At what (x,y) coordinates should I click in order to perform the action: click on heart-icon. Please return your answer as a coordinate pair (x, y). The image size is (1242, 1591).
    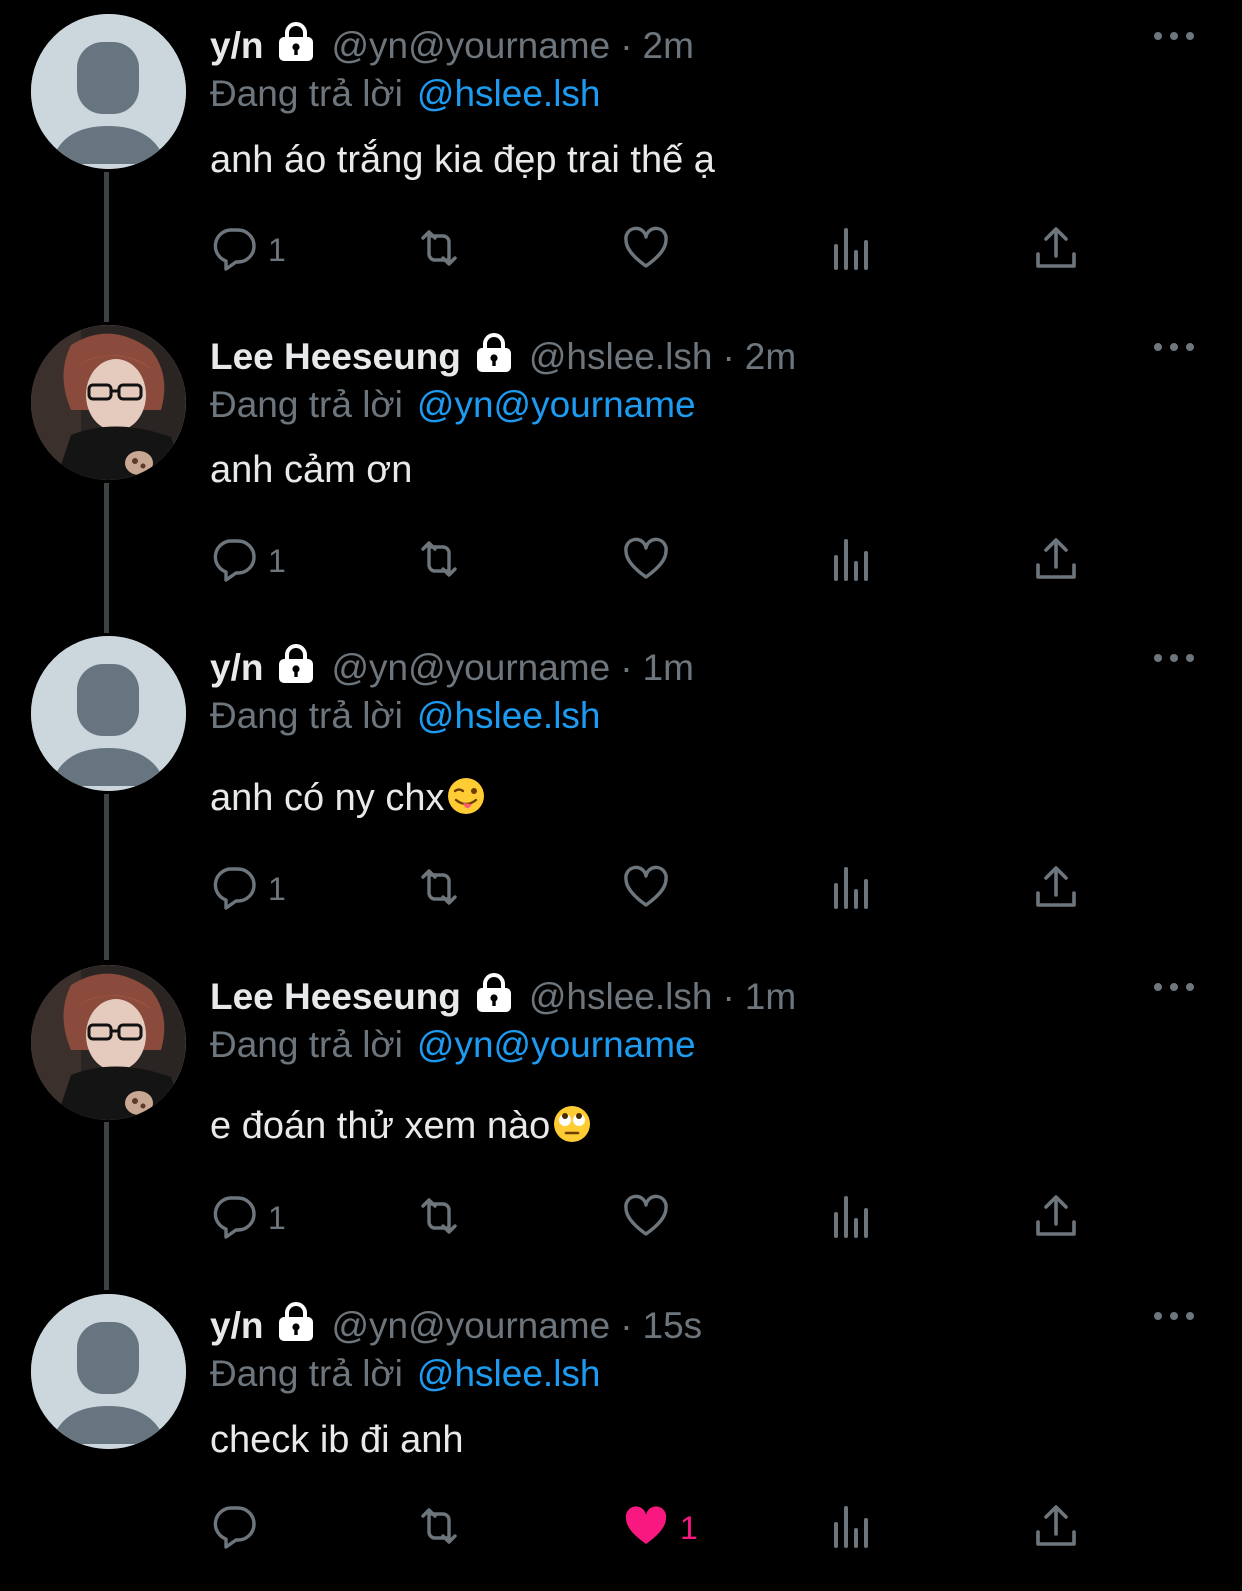
    Looking at the image, I should click on (646, 250).